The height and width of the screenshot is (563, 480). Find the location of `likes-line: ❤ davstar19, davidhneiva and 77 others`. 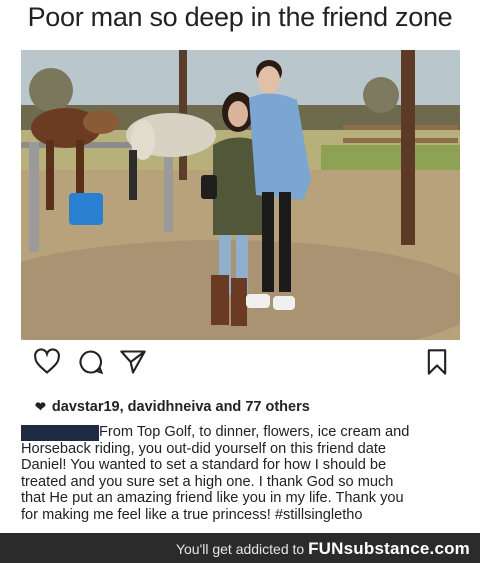

likes-line: ❤ davstar19, davidhneiva and 77 others is located at coordinates (172, 407).